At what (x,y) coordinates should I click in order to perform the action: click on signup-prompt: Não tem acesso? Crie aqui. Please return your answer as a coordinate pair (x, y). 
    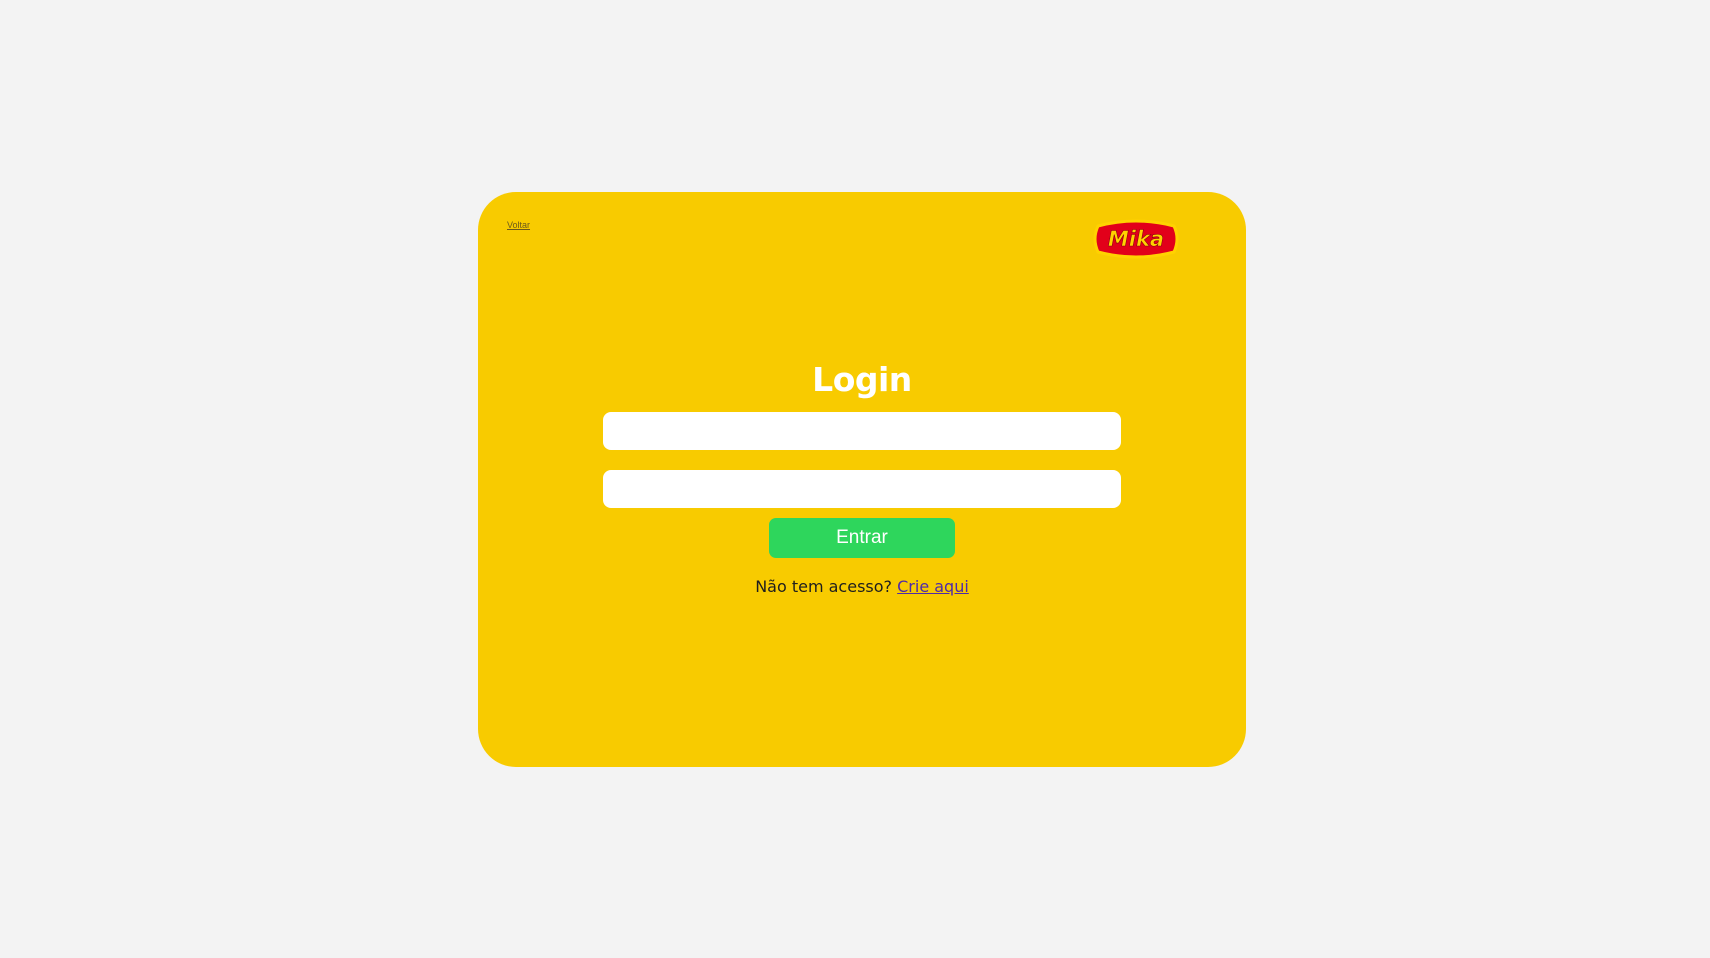
    Looking at the image, I should click on (862, 586).